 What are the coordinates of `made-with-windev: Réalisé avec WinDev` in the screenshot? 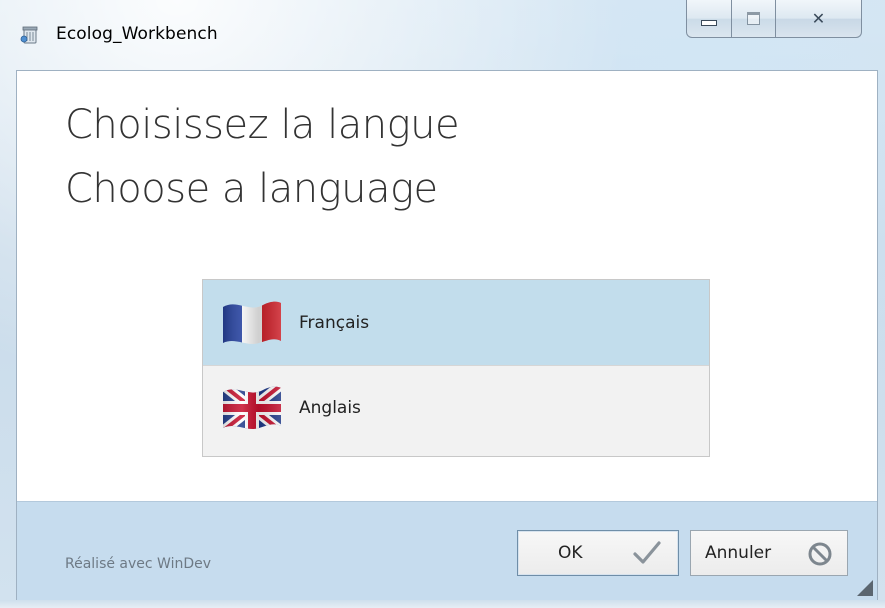 It's located at (138, 564).